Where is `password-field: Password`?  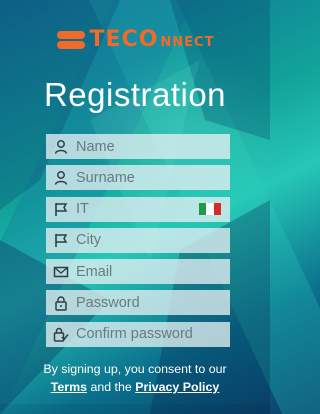
password-field: Password is located at coordinates (138, 303).